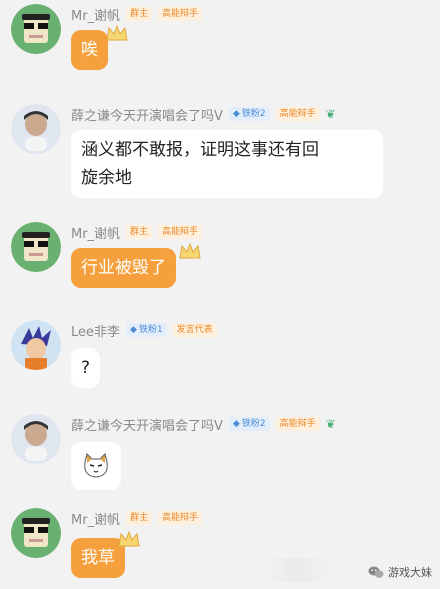  Describe the element at coordinates (200, 150) in the screenshot. I see `message-text-line-1: 涵义都不敢报，证明这事还有回` at that location.